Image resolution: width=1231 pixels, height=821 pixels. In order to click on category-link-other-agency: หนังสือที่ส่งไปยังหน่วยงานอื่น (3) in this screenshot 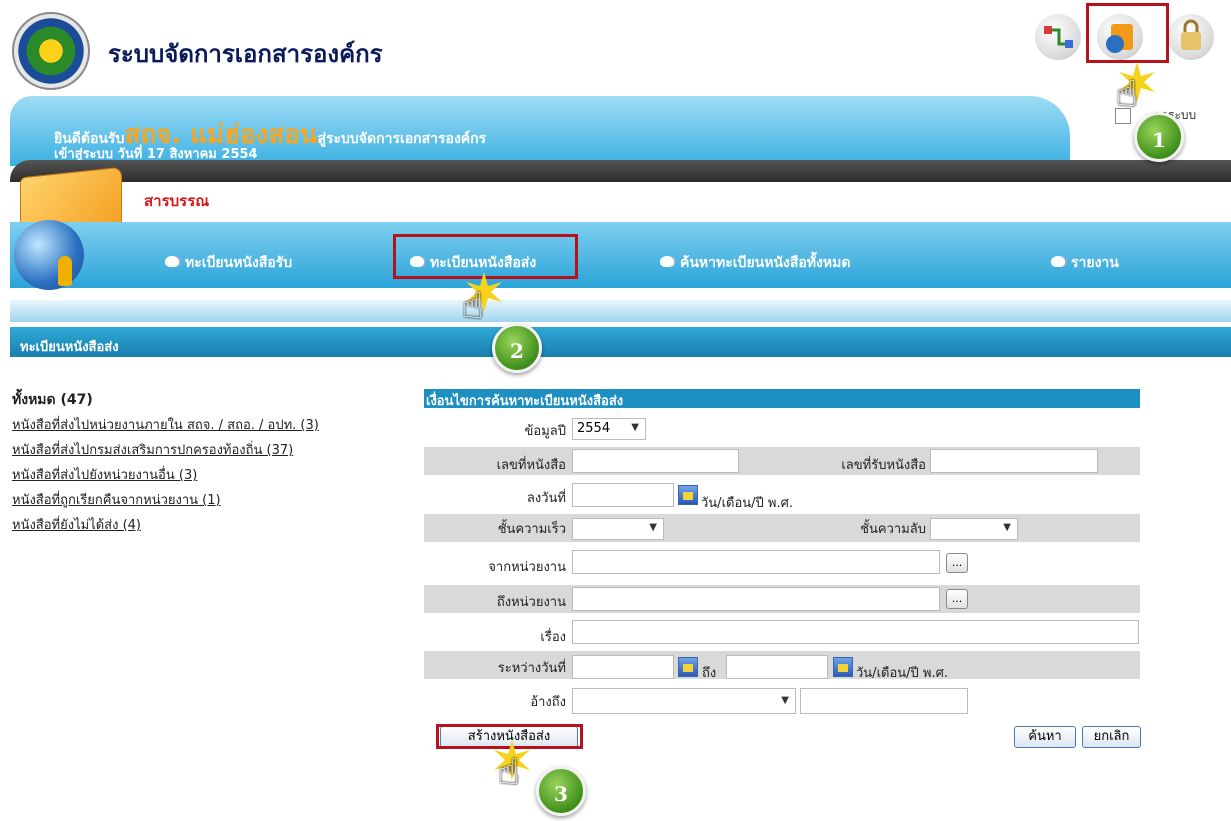, I will do `click(104, 474)`.